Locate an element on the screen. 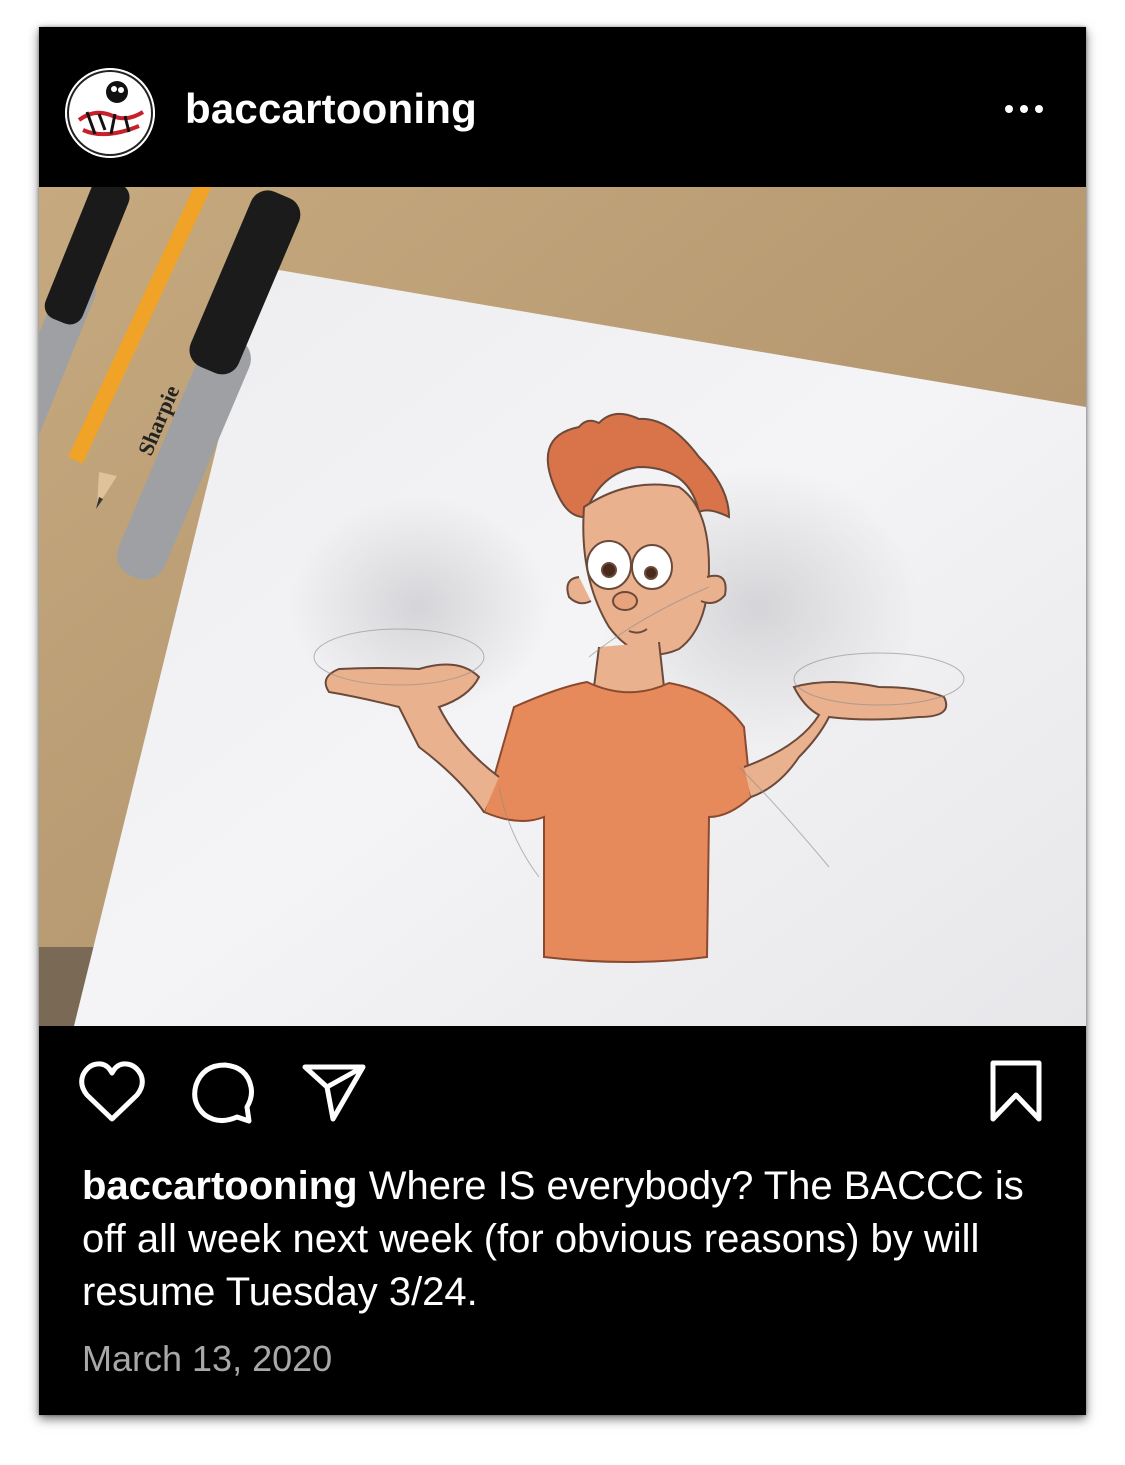  post-header: baccartooning is located at coordinates (562, 107).